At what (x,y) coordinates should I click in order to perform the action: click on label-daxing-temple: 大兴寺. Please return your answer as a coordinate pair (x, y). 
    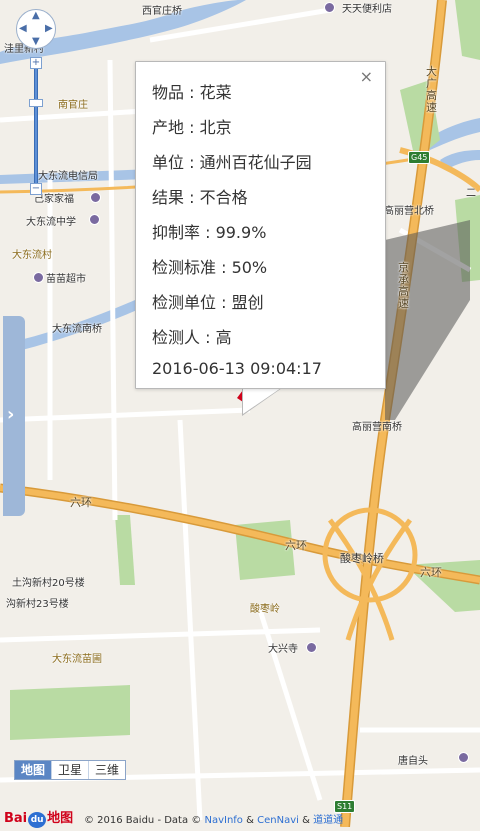
    Looking at the image, I should click on (283, 649).